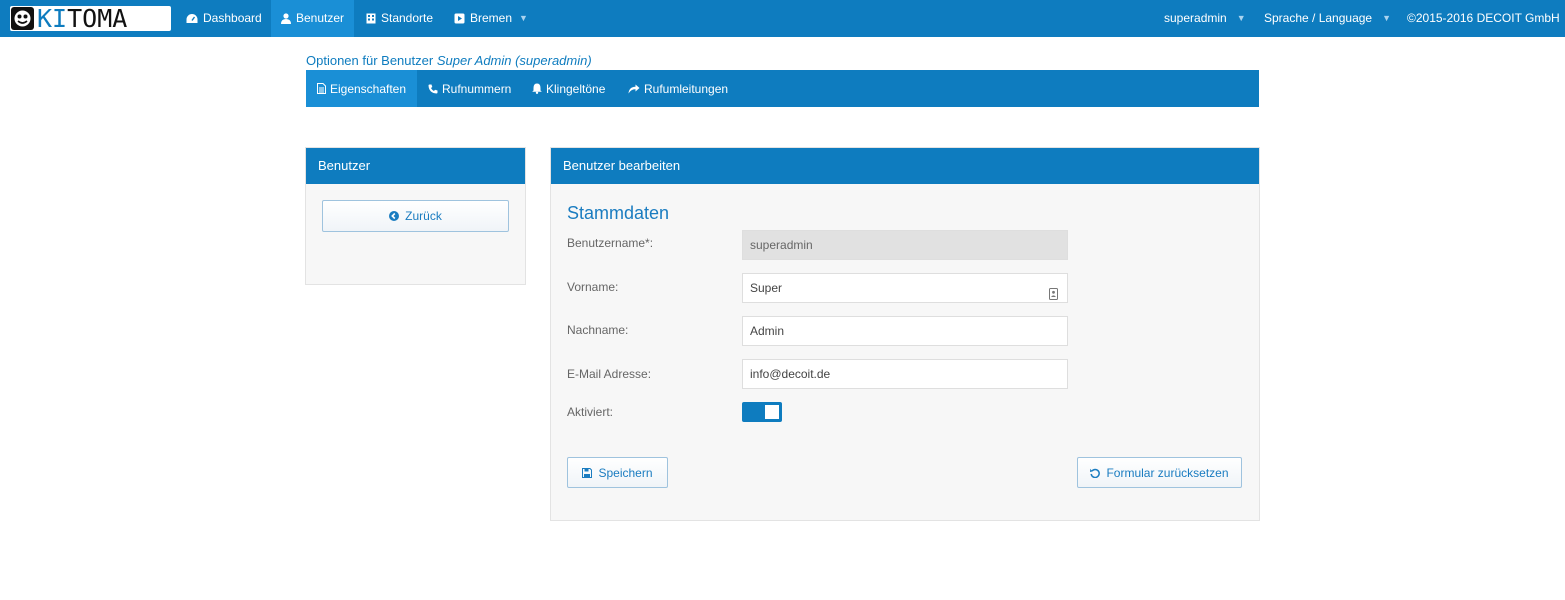 Image resolution: width=1565 pixels, height=600 pixels. I want to click on tab-klingeltoene-label: Klingeltöne, so click(576, 88).